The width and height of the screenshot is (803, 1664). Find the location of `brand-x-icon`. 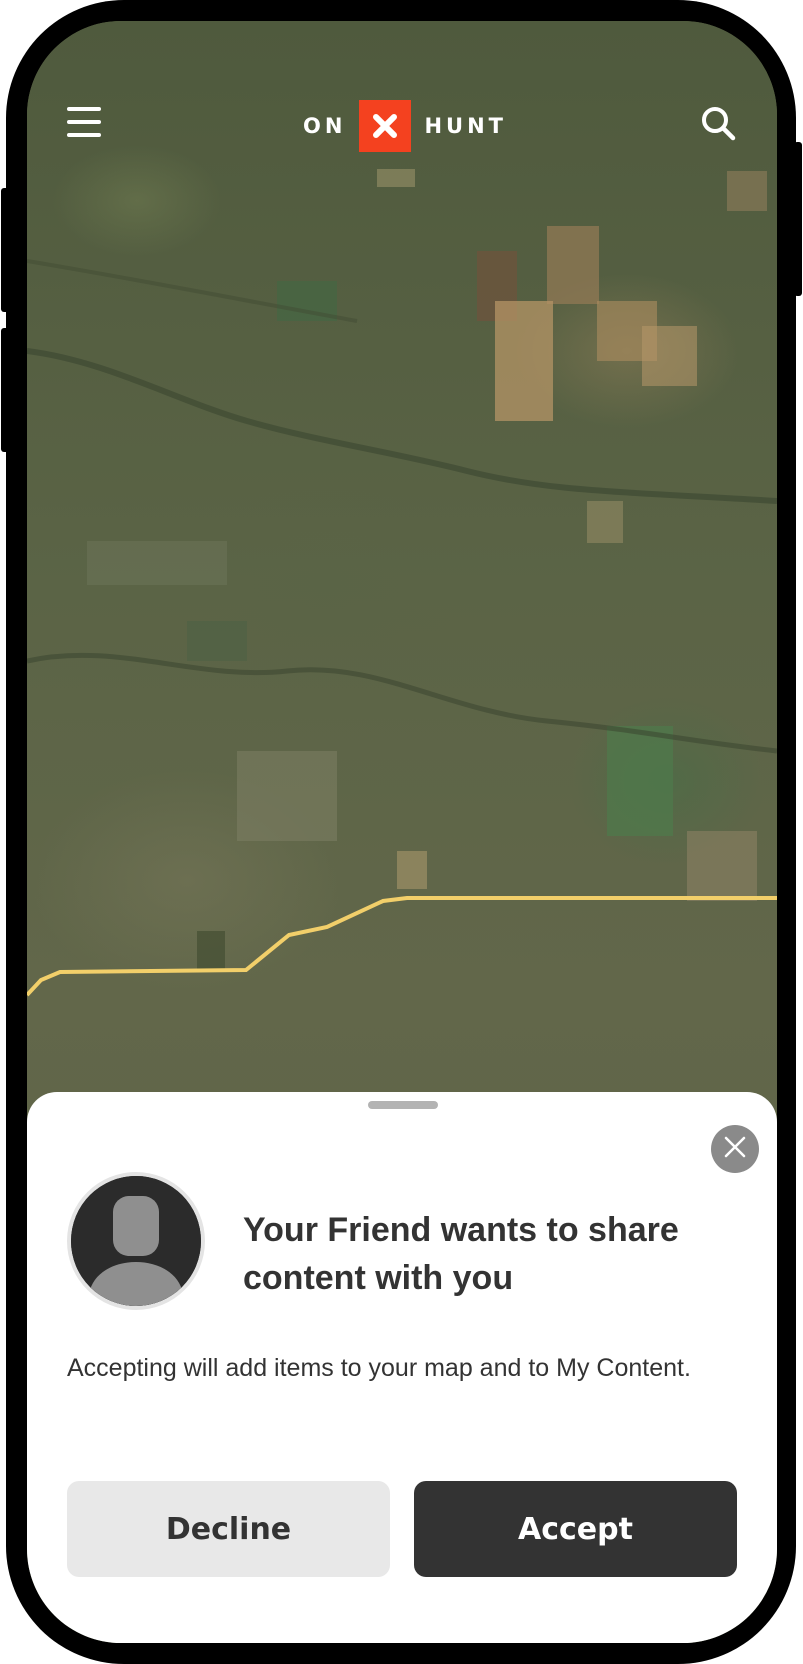

brand-x-icon is located at coordinates (385, 126).